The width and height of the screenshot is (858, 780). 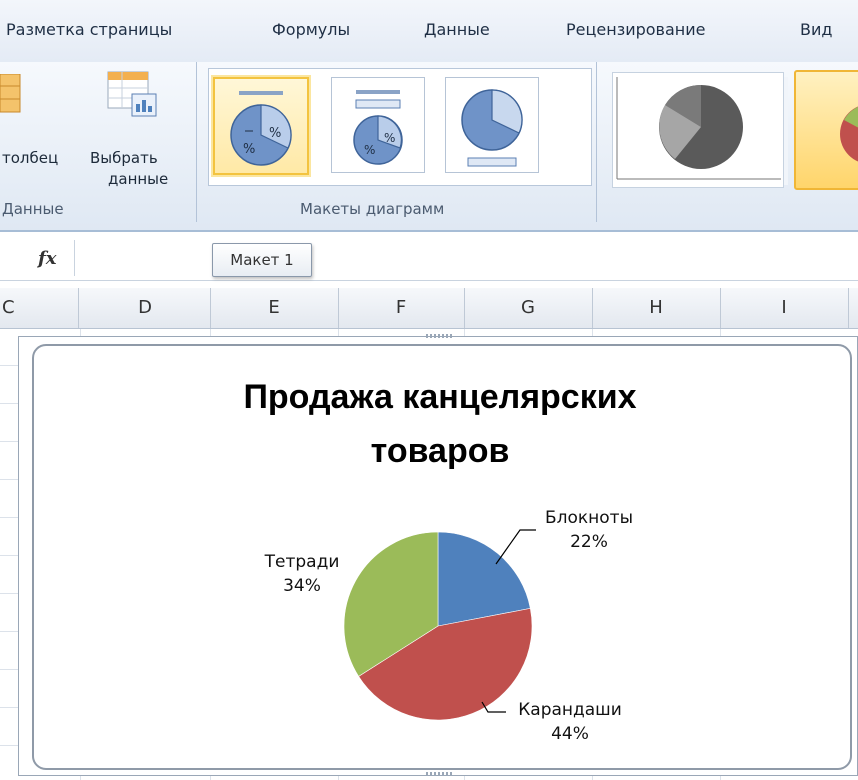 What do you see at coordinates (589, 518) in the screenshot?
I see `data-label-notebooks-name: Блокноты` at bounding box center [589, 518].